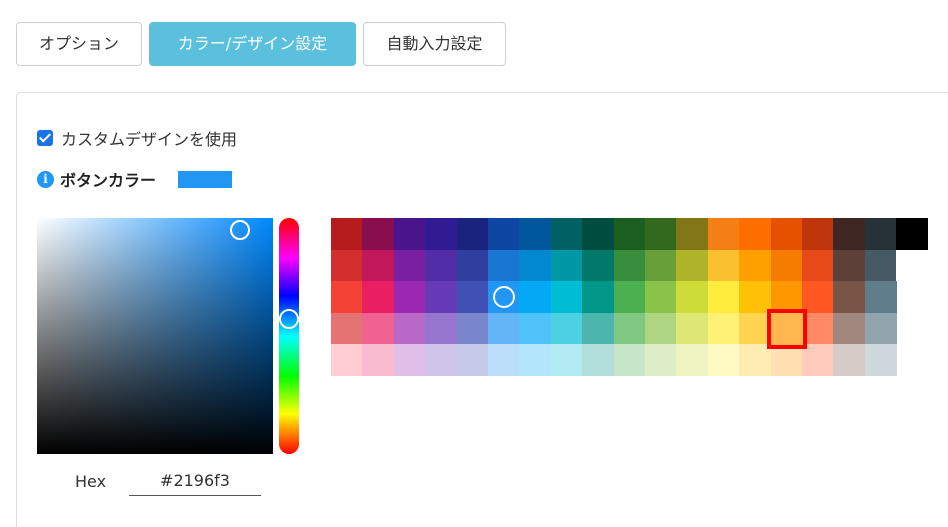  Describe the element at coordinates (137, 138) in the screenshot. I see `custom-design-row: カスタムデザインを使用` at that location.